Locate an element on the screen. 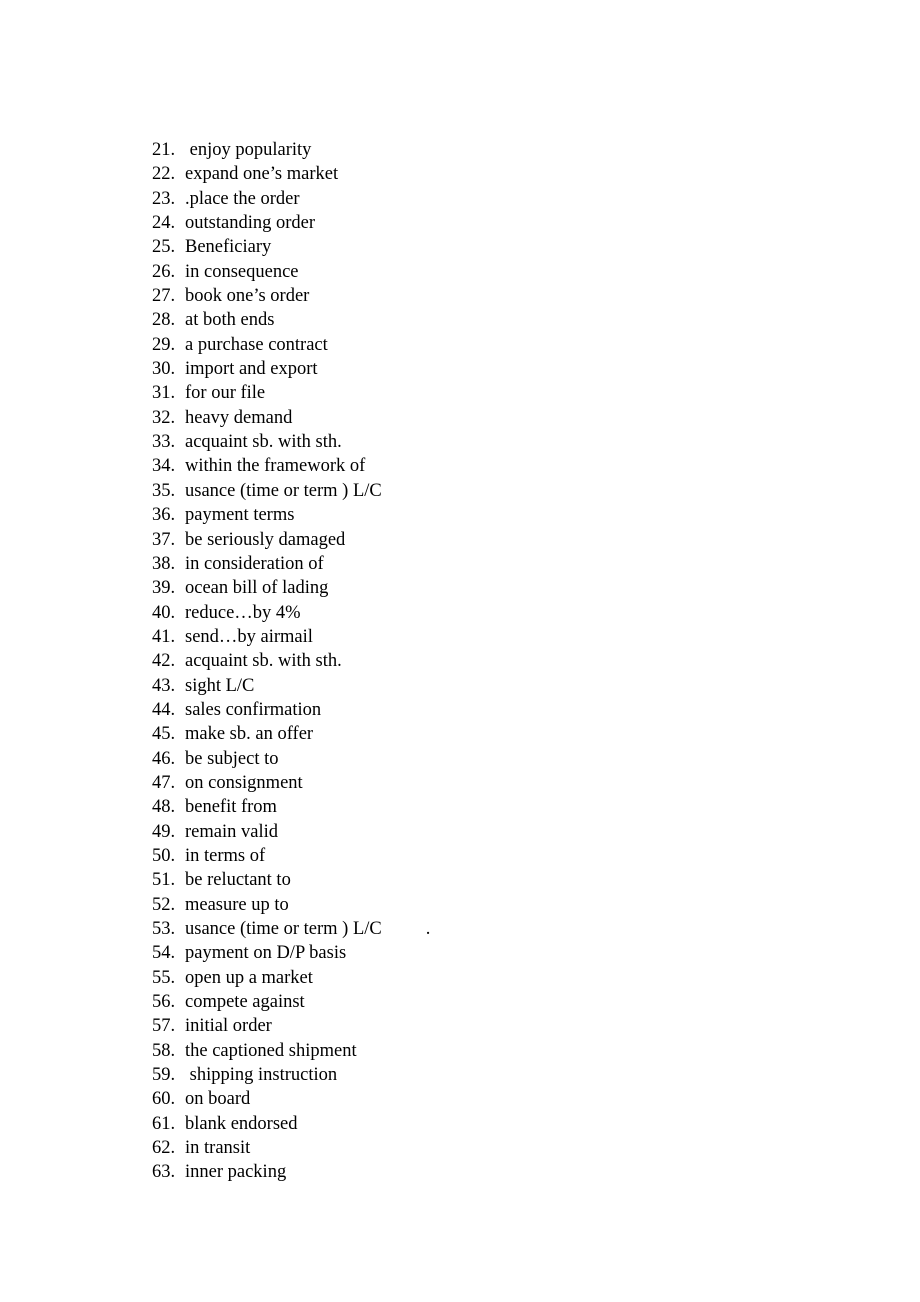 The height and width of the screenshot is (1302, 920). list-item-number: 52. is located at coordinates (164, 904).